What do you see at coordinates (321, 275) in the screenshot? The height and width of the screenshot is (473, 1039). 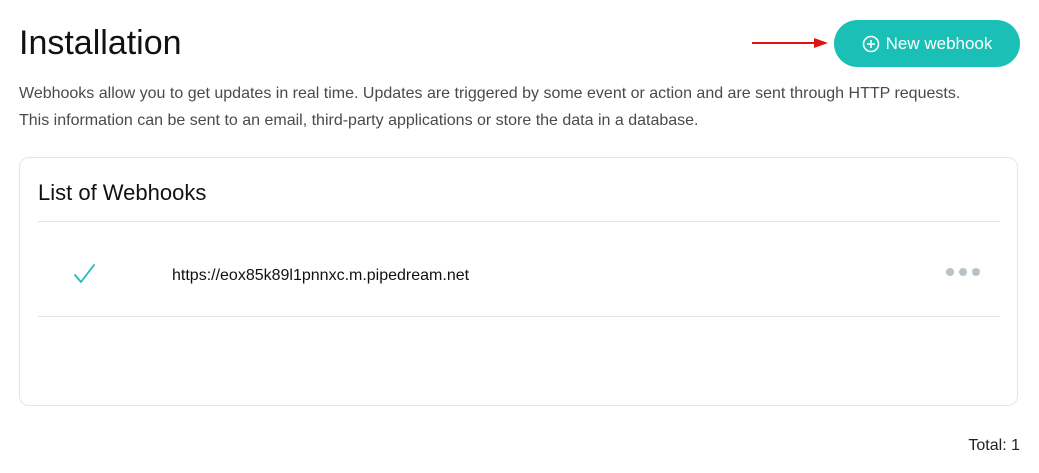 I see `webhook-url: https://eox85k89l1pnnxc.m.pipedream.net` at bounding box center [321, 275].